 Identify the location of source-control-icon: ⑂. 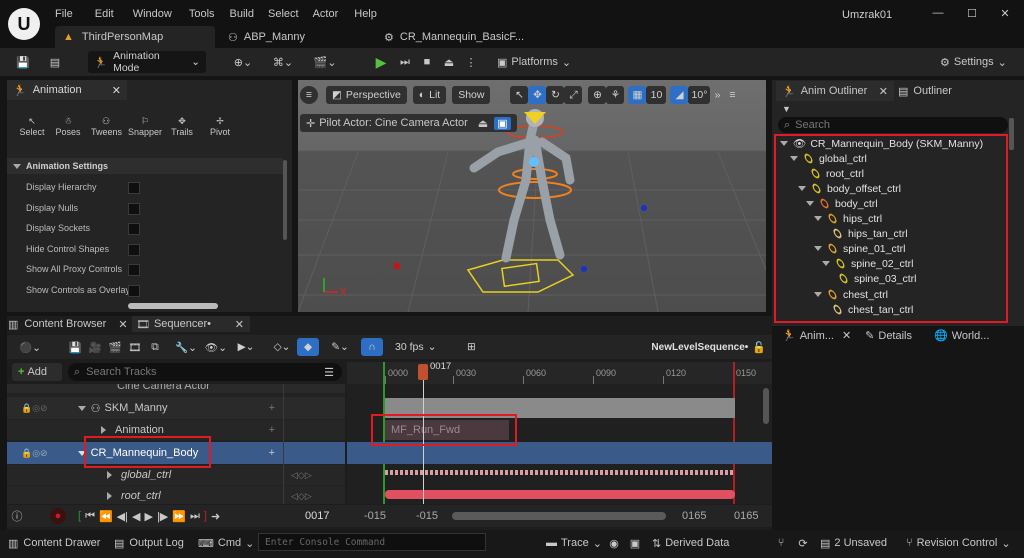
(781, 543).